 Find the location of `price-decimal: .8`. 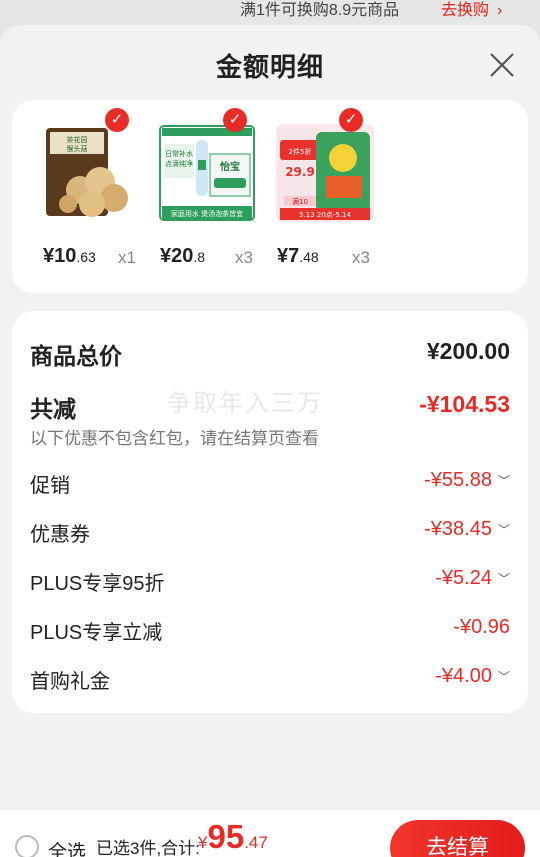

price-decimal: .8 is located at coordinates (199, 257).